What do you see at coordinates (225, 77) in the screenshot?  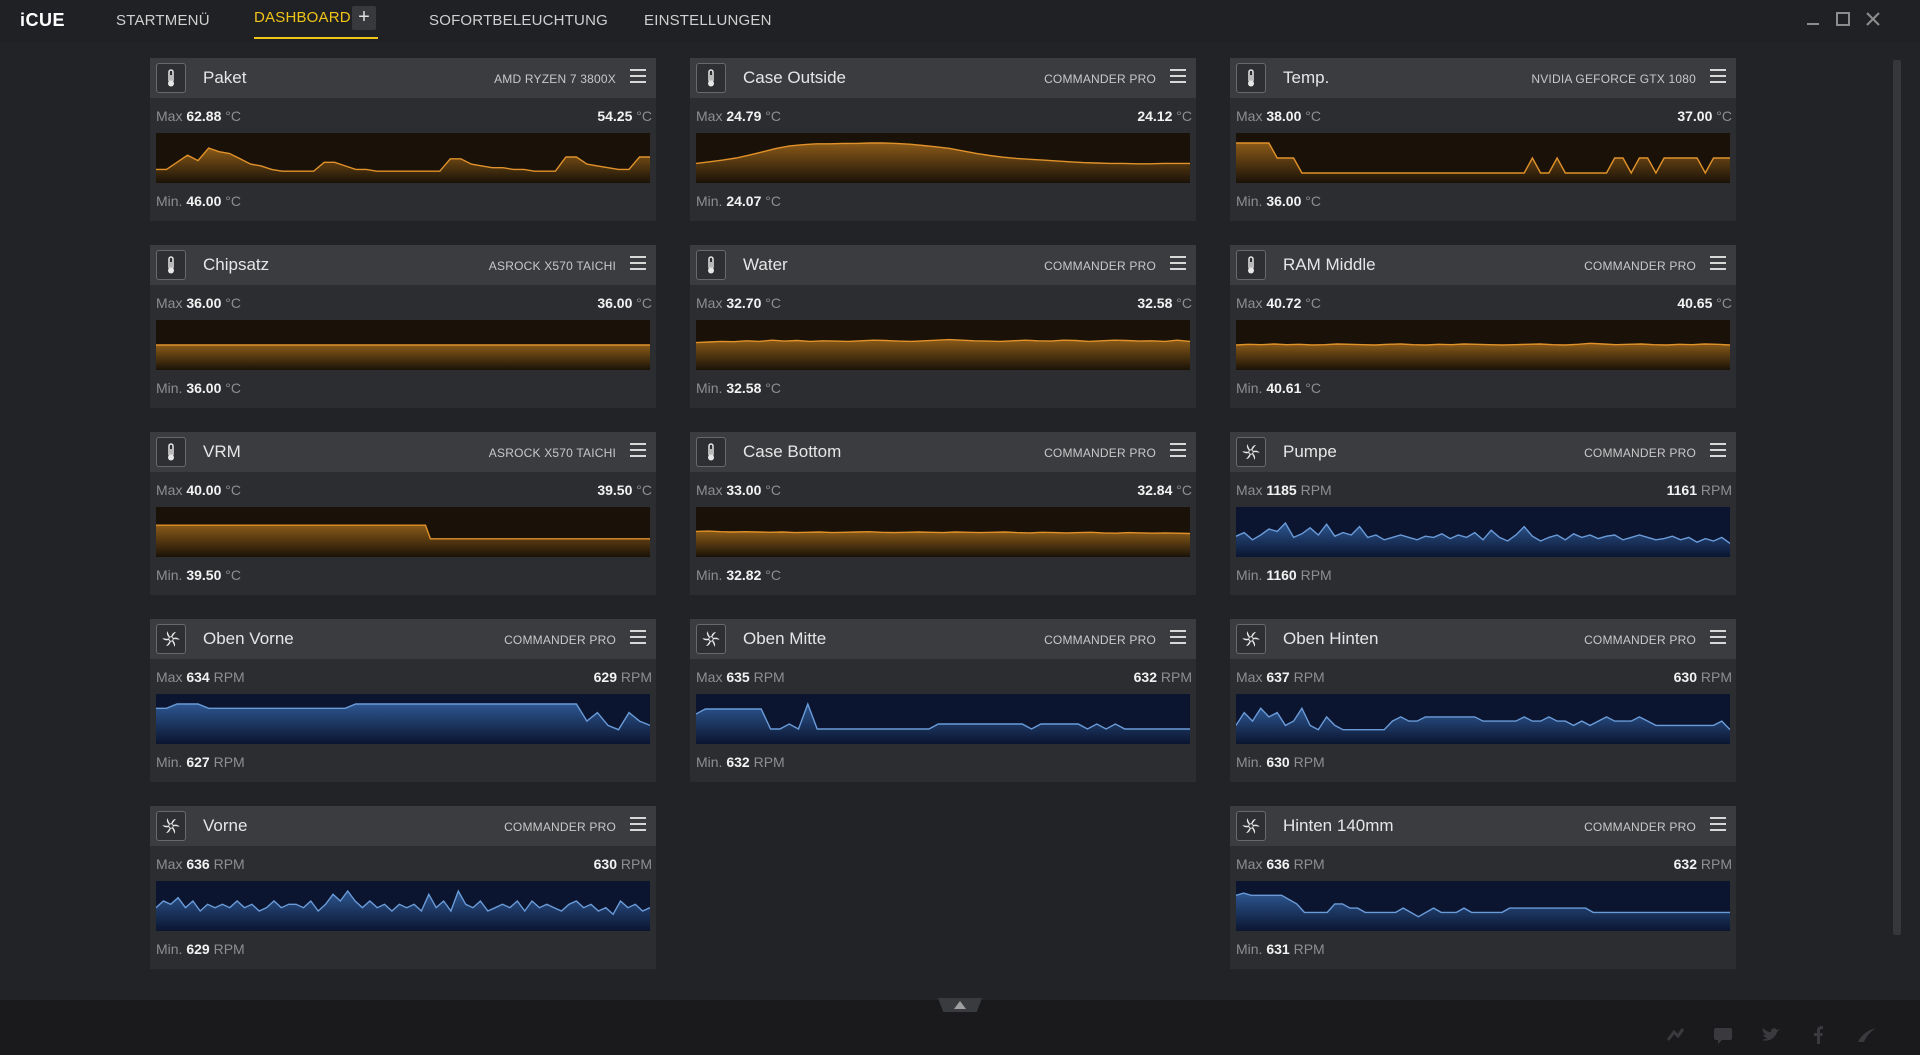 I see `widget-title: Paket` at bounding box center [225, 77].